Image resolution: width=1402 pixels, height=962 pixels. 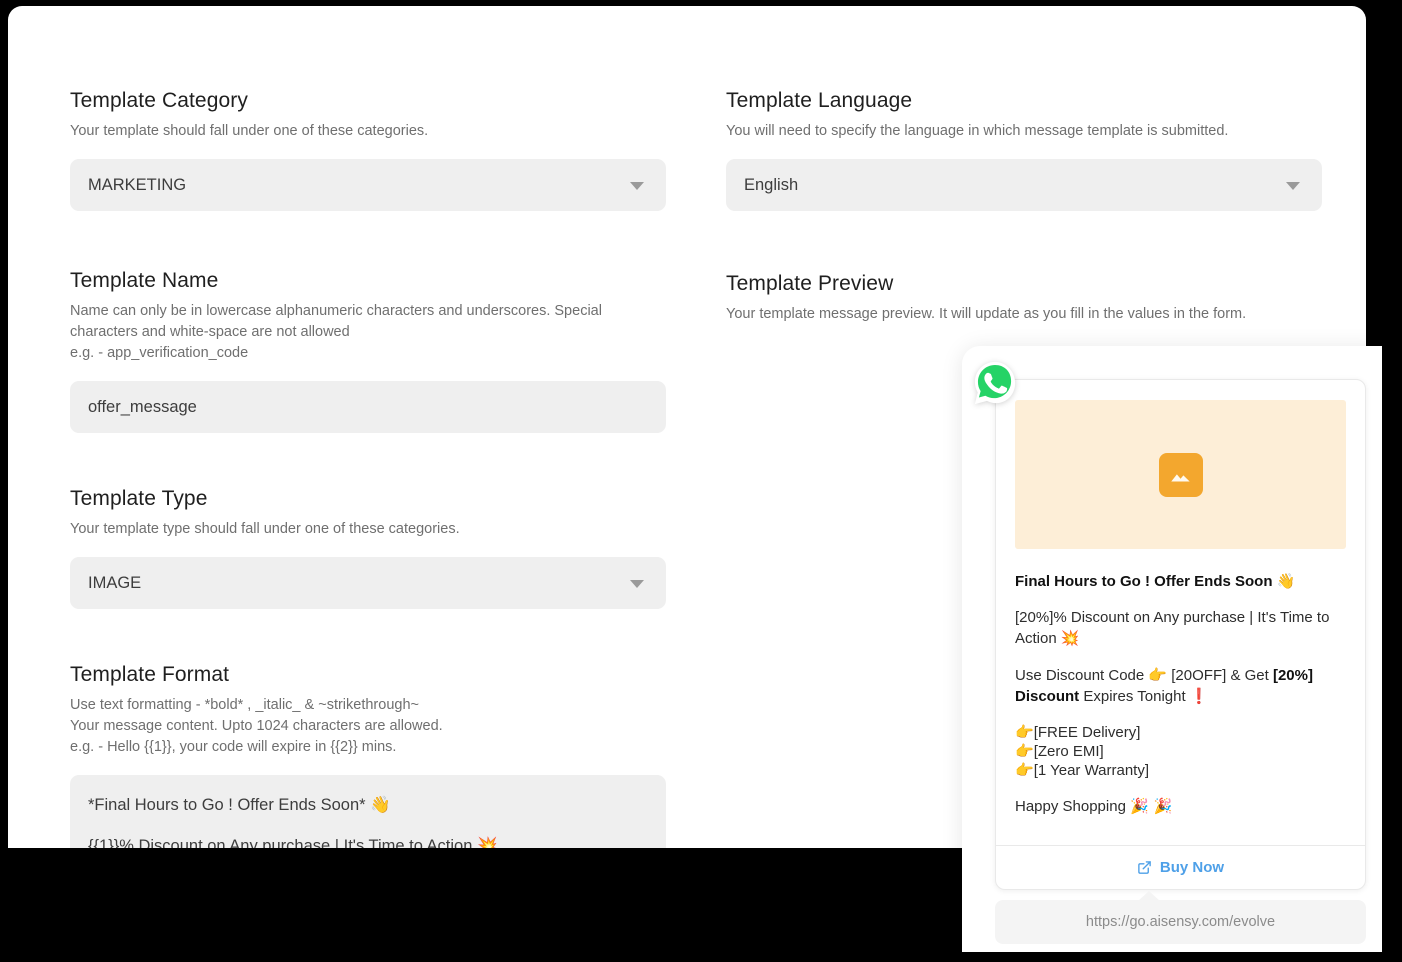 I want to click on waving-hand-icon: 👋, so click(x=1286, y=581).